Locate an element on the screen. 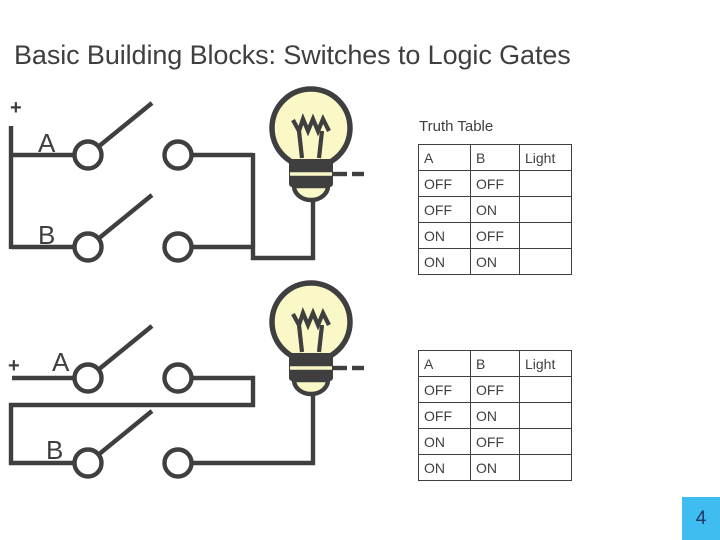 This screenshot has width=720, height=540. wire-b-out-bottom is located at coordinates (254, 428).